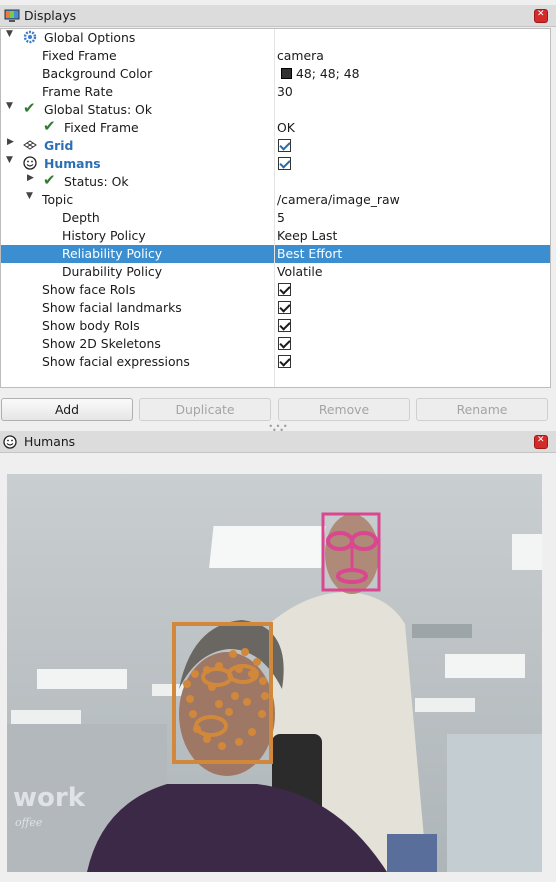 The image size is (556, 882). Describe the element at coordinates (275, 74) in the screenshot. I see `tree-row-background-color: Background Color 48; 48; 48` at that location.